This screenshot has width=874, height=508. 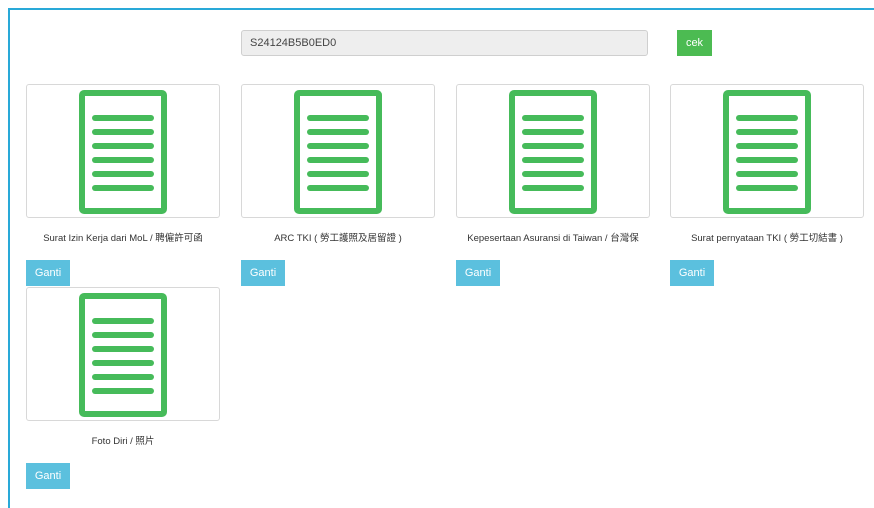 What do you see at coordinates (123, 441) in the screenshot?
I see `document-caption: Foto Diri / 照片` at bounding box center [123, 441].